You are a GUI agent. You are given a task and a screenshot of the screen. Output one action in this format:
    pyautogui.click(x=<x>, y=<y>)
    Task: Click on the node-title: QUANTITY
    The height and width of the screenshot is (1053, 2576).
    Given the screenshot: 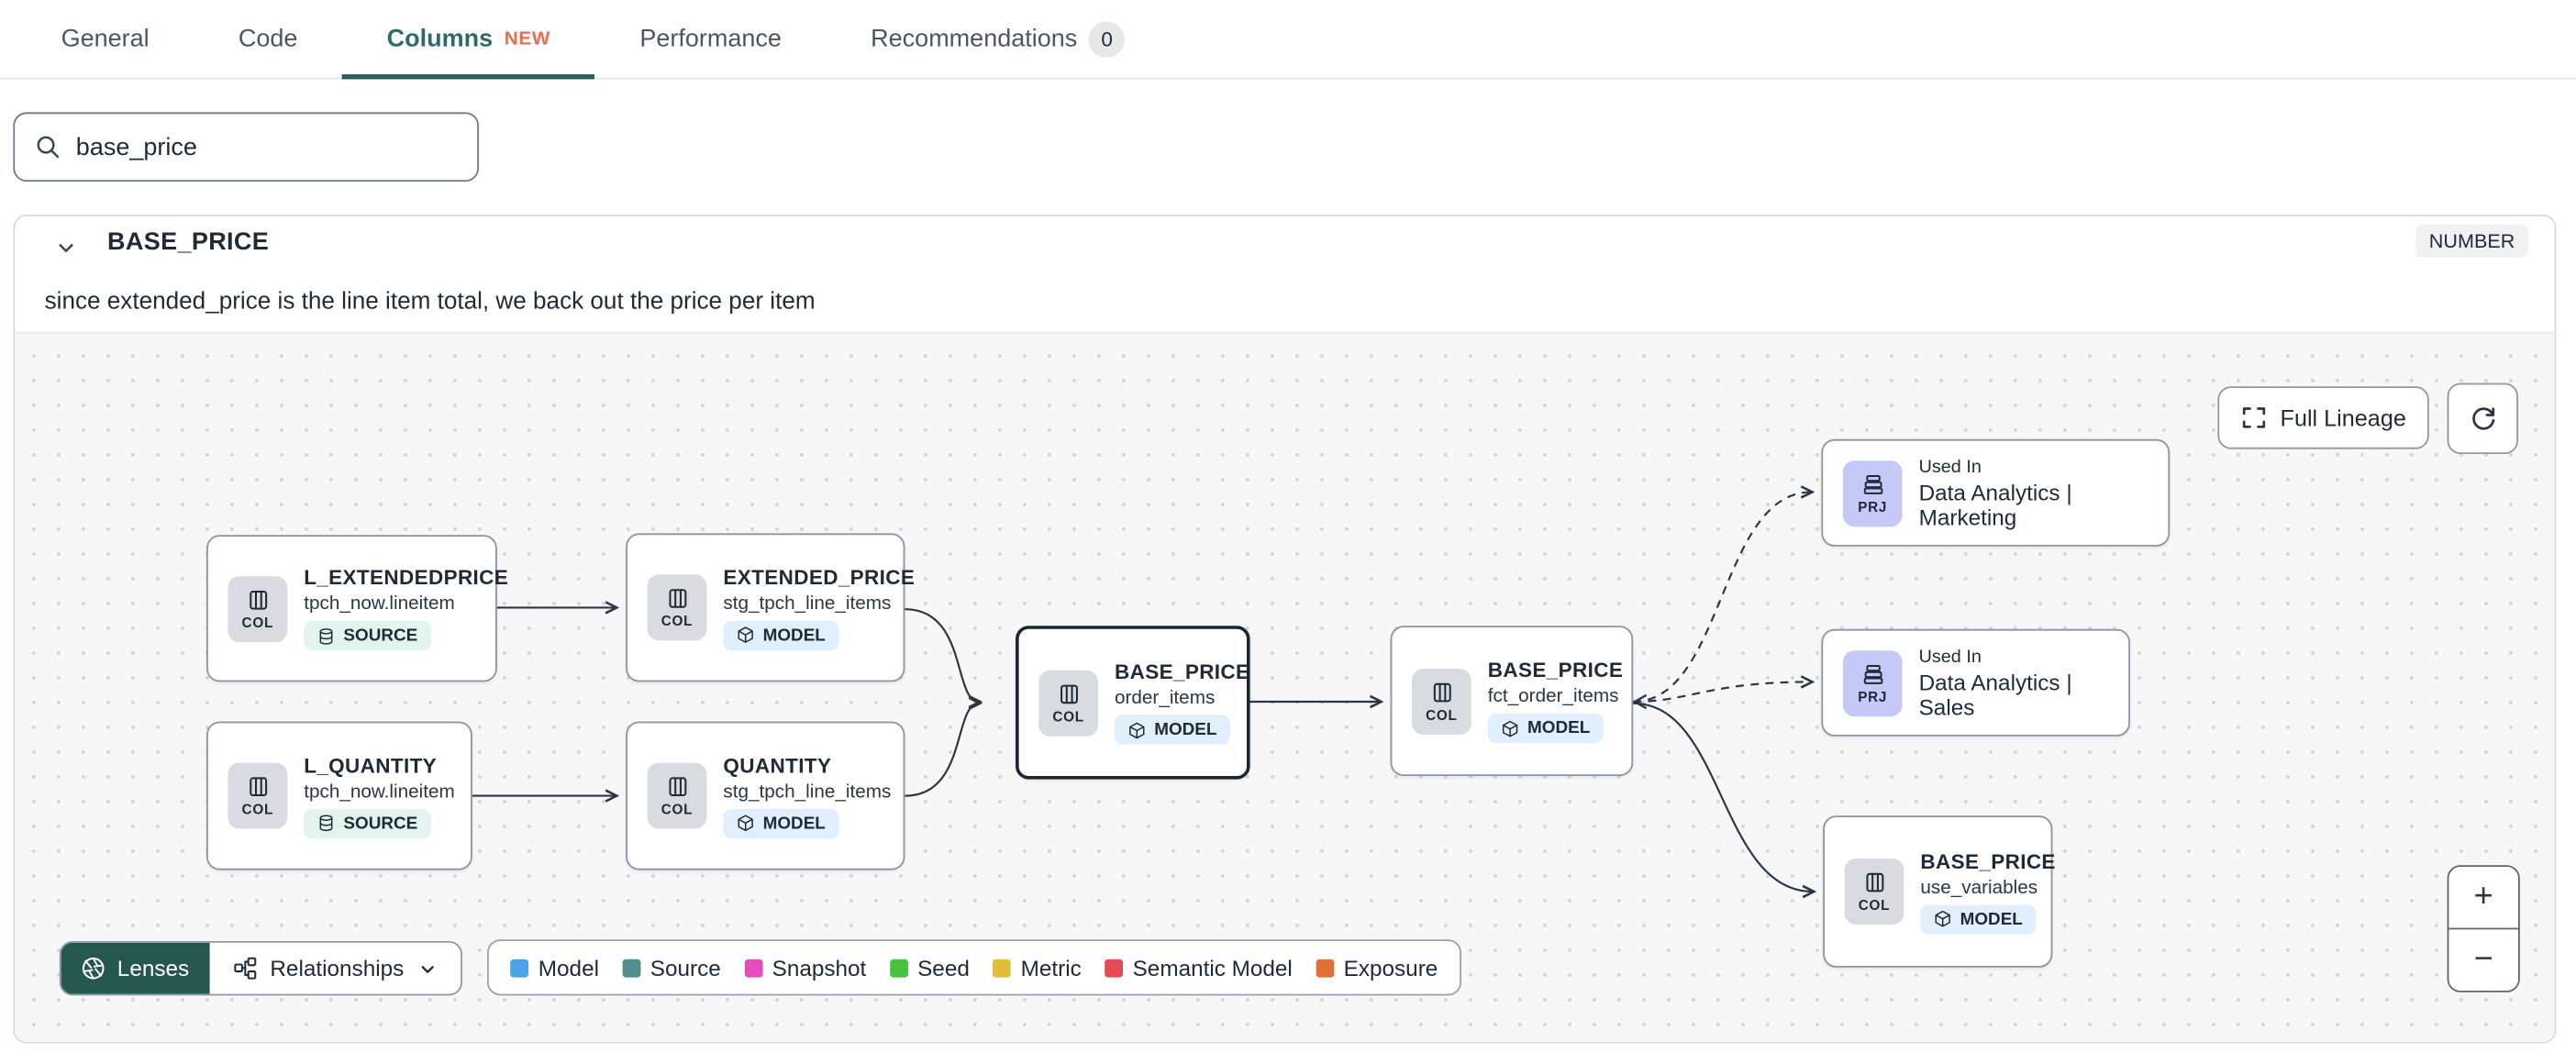 What is the action you would take?
    pyautogui.click(x=777, y=765)
    